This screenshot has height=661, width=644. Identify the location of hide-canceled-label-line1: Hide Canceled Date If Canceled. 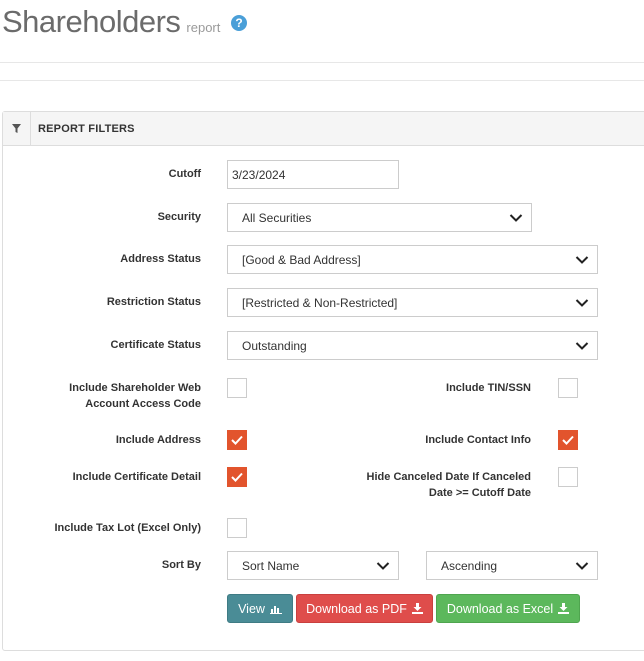
(448, 477).